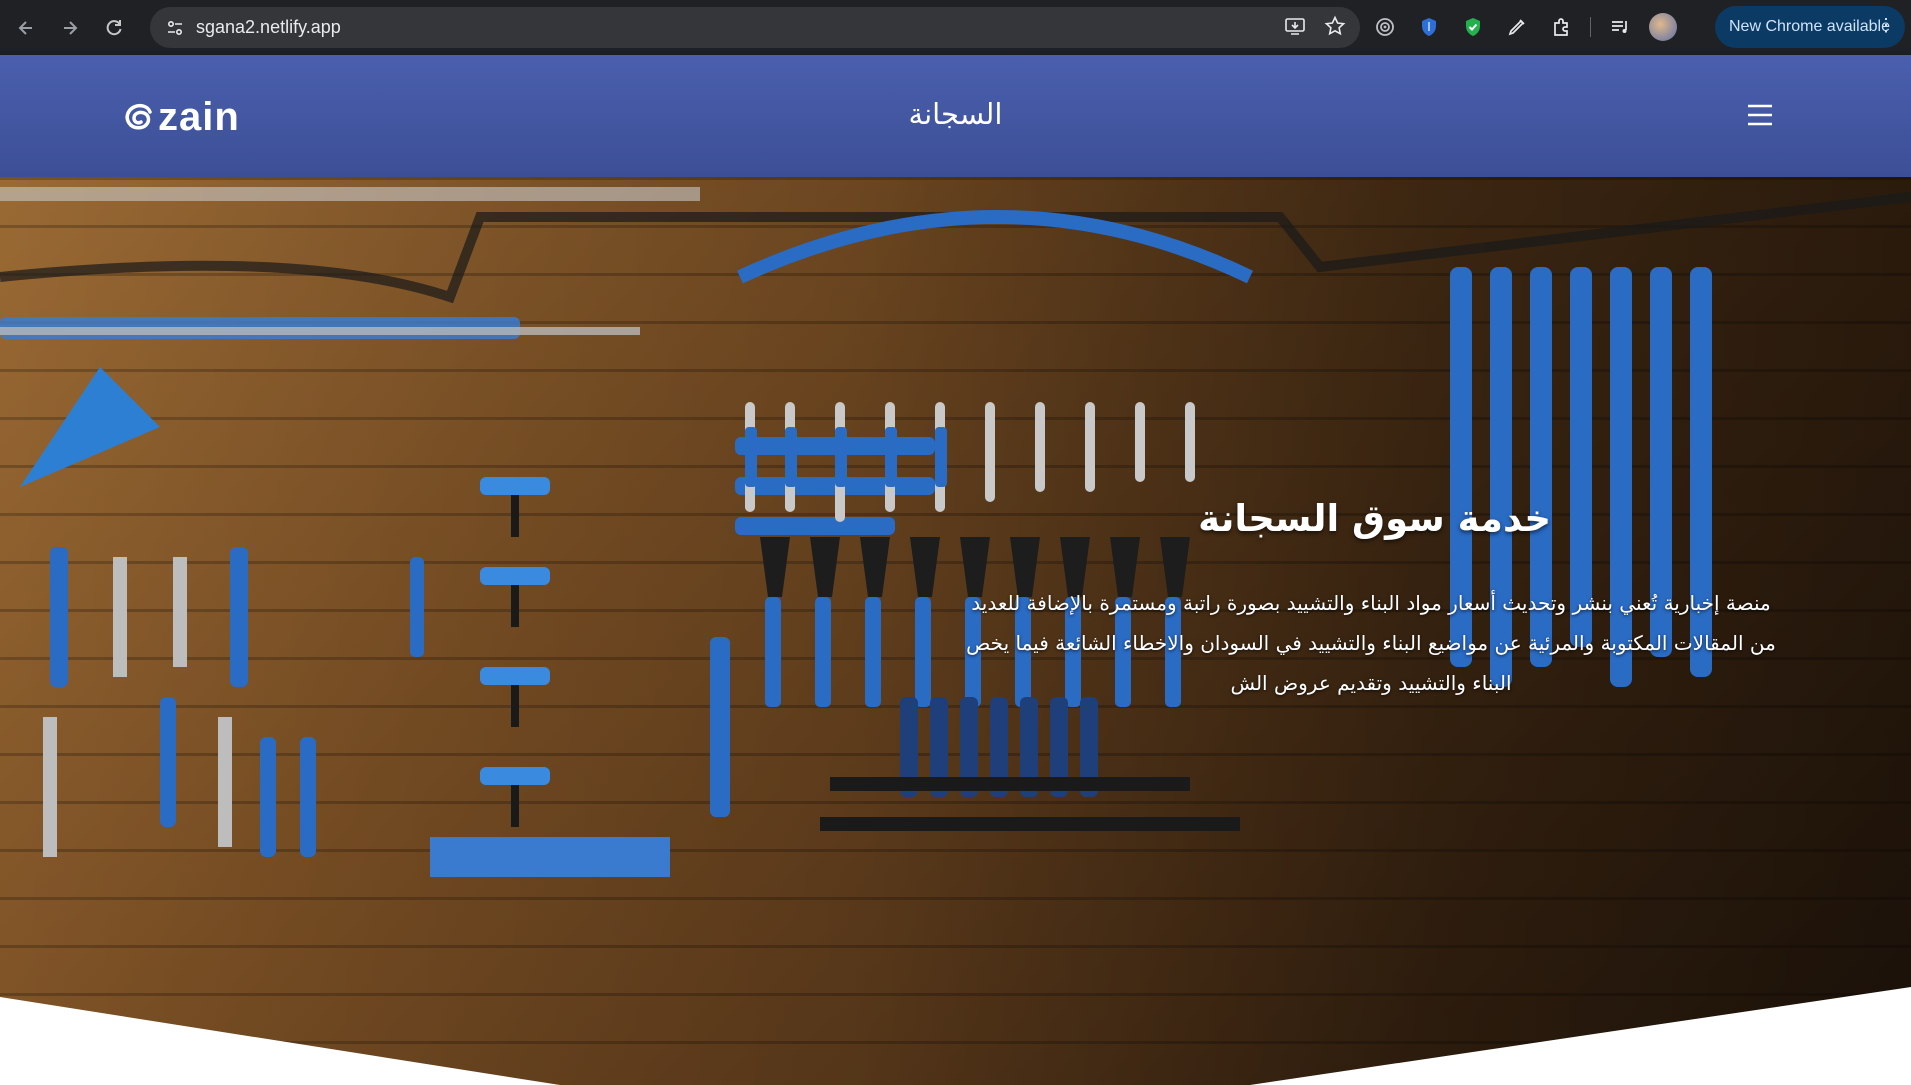 The height and width of the screenshot is (1085, 1911). What do you see at coordinates (1886, 25) in the screenshot?
I see `more-menu-icon: ⋮` at bounding box center [1886, 25].